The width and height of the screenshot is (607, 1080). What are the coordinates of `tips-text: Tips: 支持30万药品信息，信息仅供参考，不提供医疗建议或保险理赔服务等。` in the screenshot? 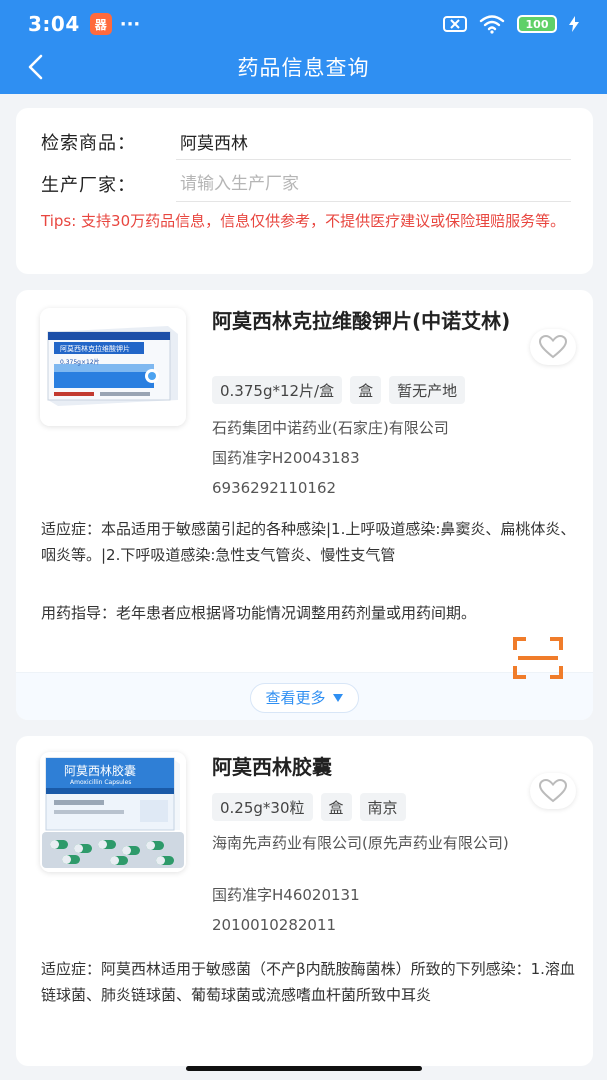 It's located at (303, 221).